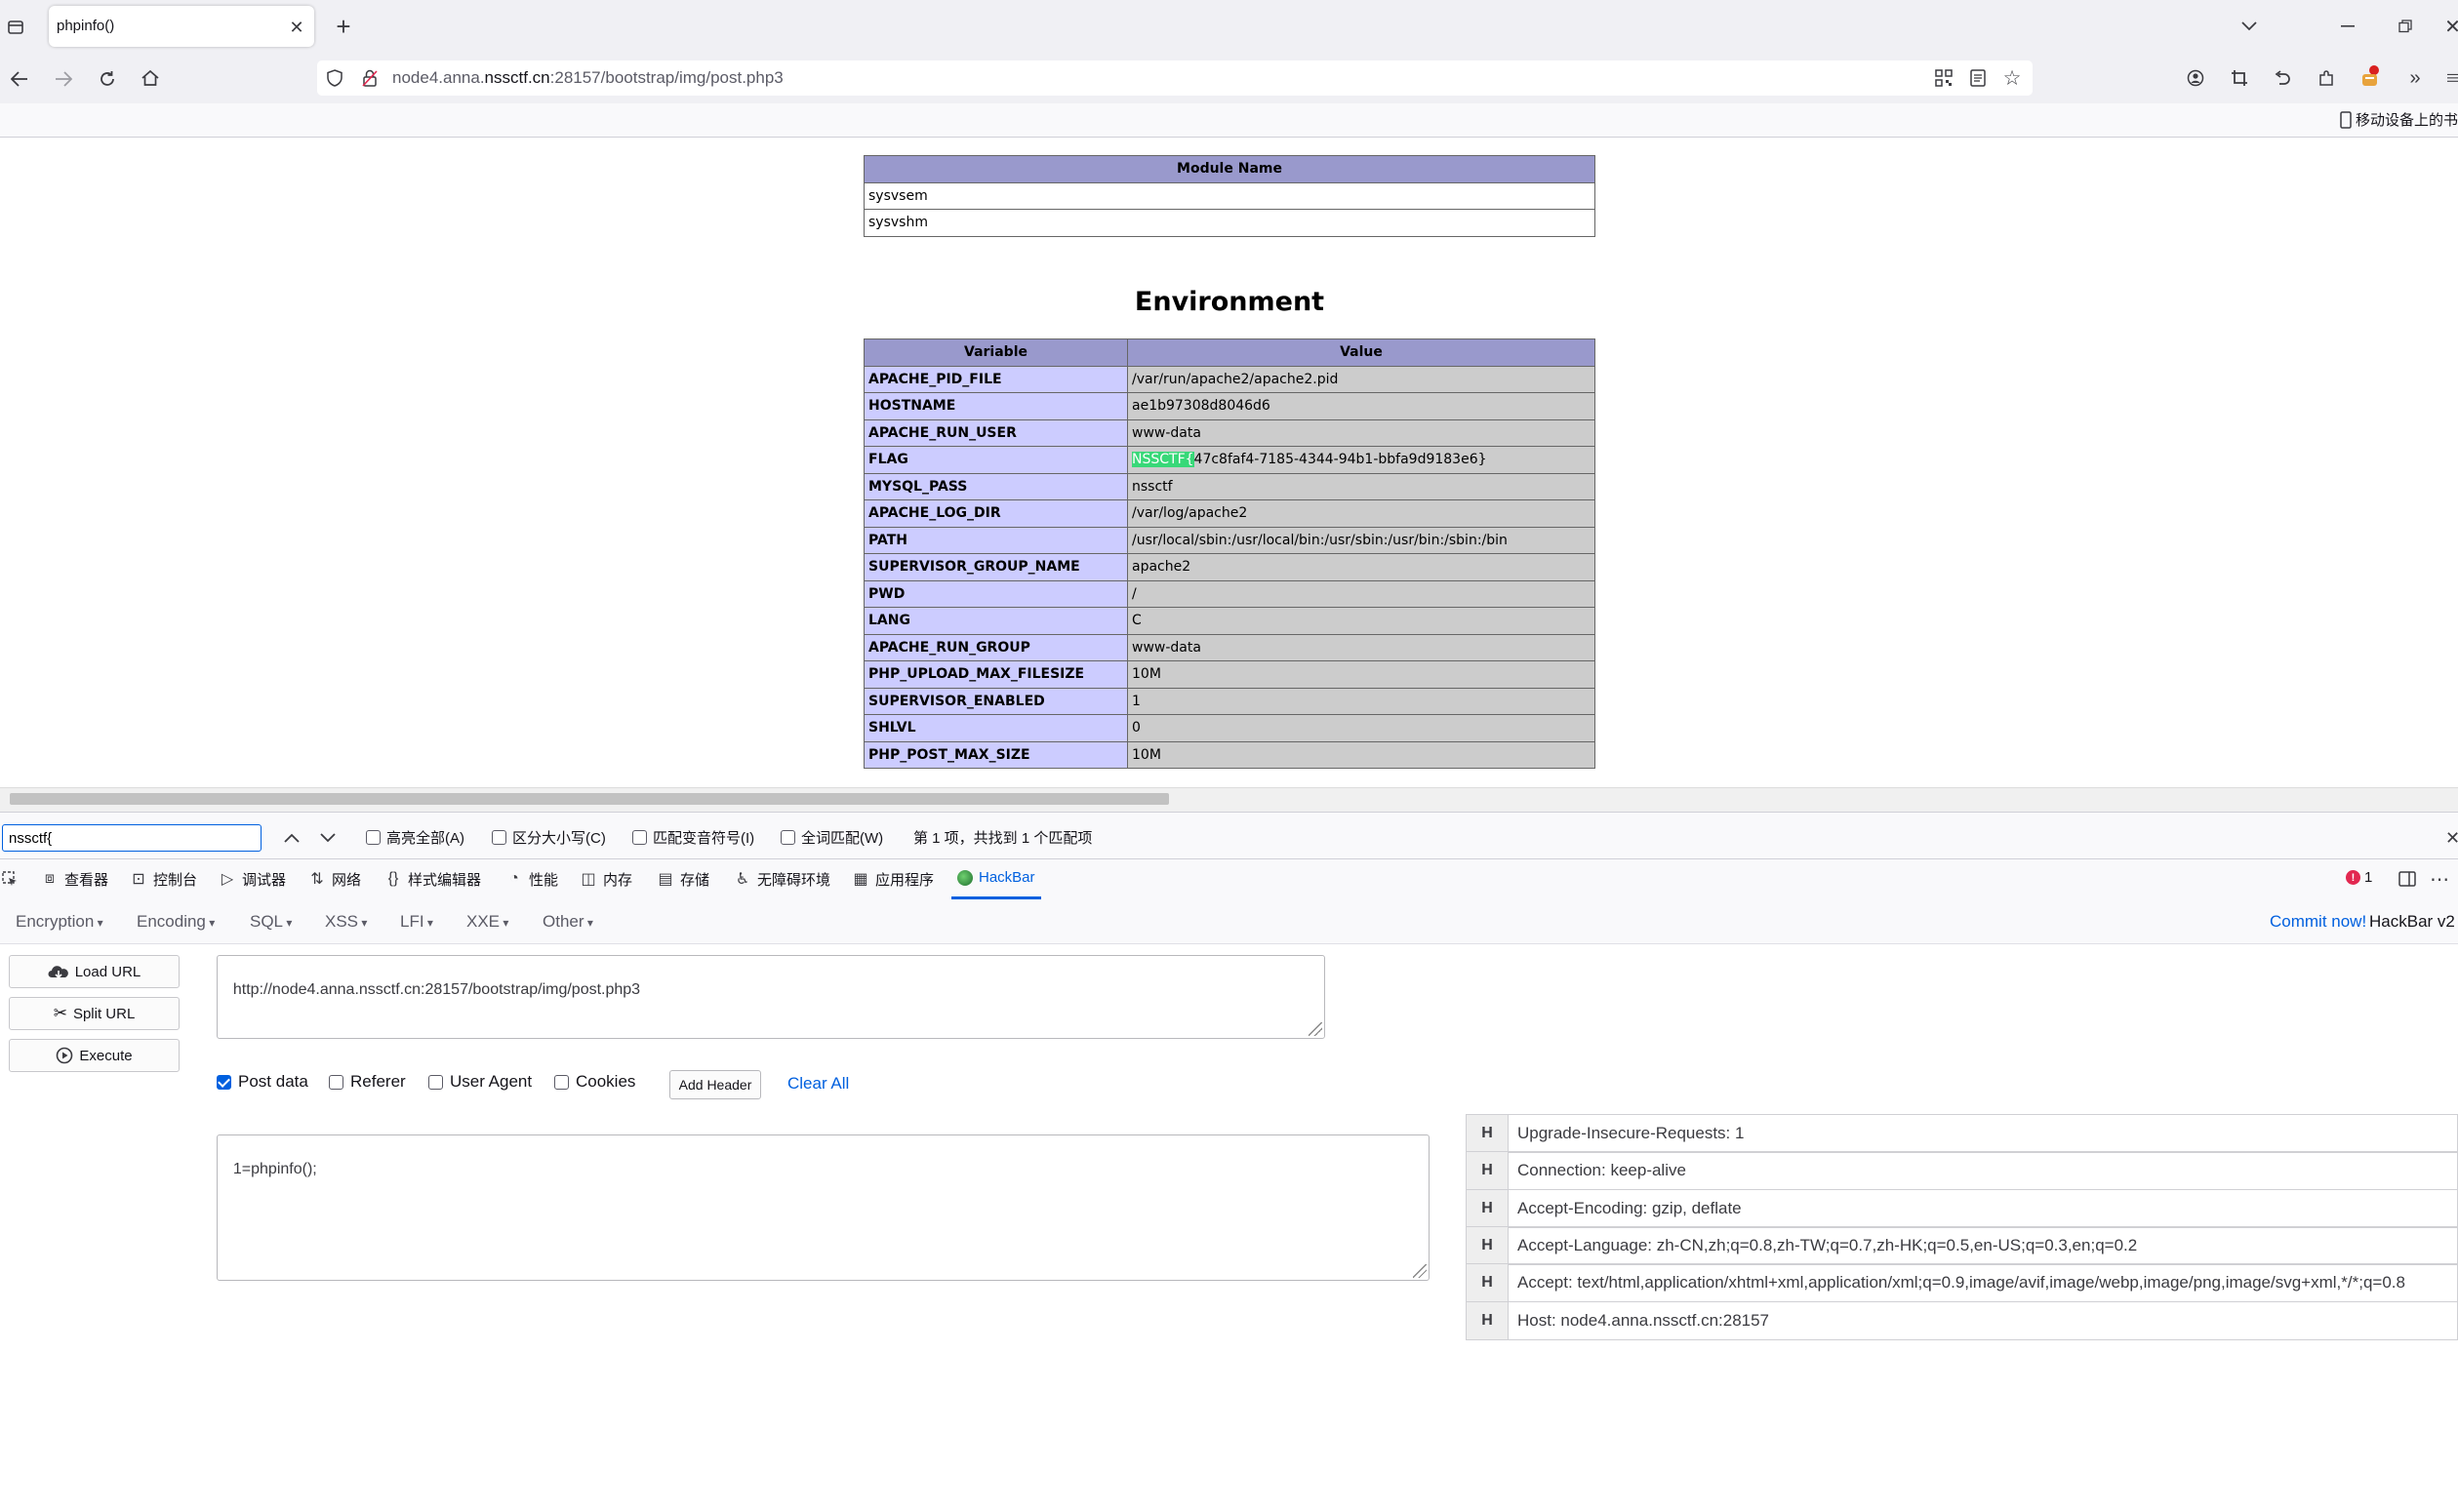 The image size is (2458, 1512). I want to click on load-url-button: Load URL, so click(94, 971).